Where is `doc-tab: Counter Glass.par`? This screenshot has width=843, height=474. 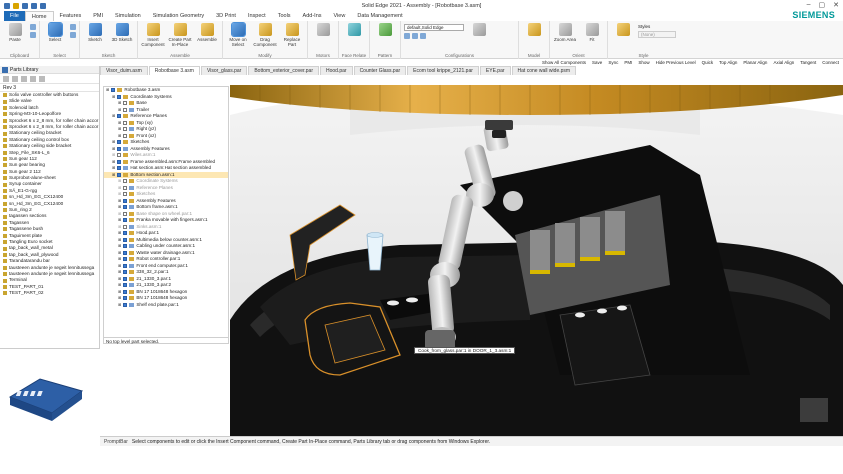
doc-tab: Counter Glass.par is located at coordinates (380, 70).